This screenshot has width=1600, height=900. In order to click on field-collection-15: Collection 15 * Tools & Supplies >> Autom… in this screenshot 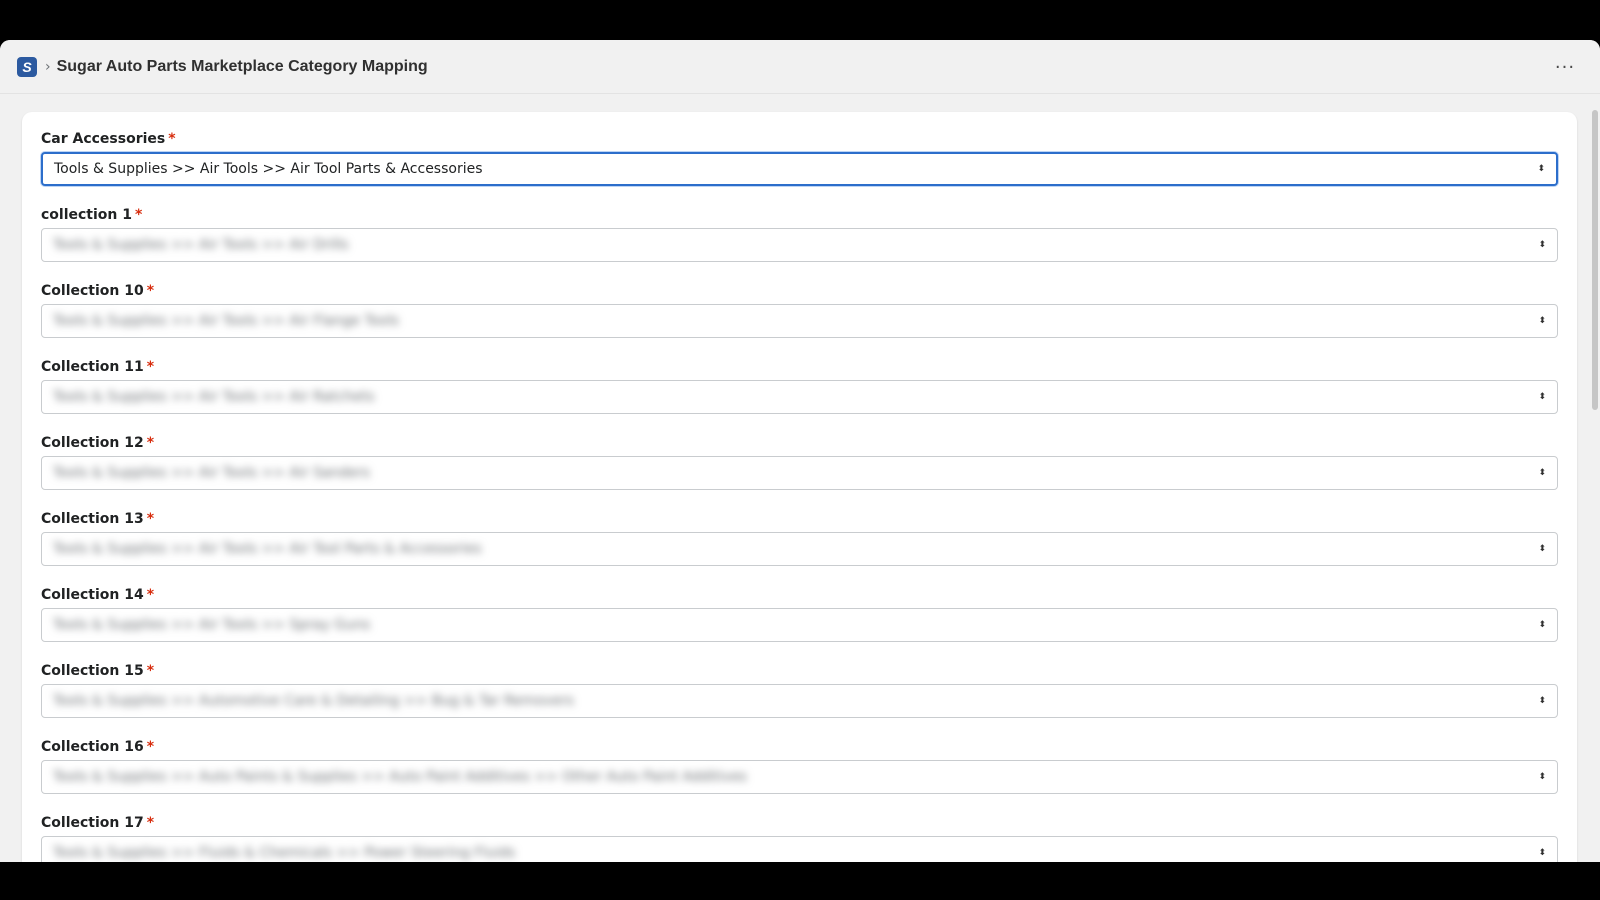, I will do `click(799, 690)`.